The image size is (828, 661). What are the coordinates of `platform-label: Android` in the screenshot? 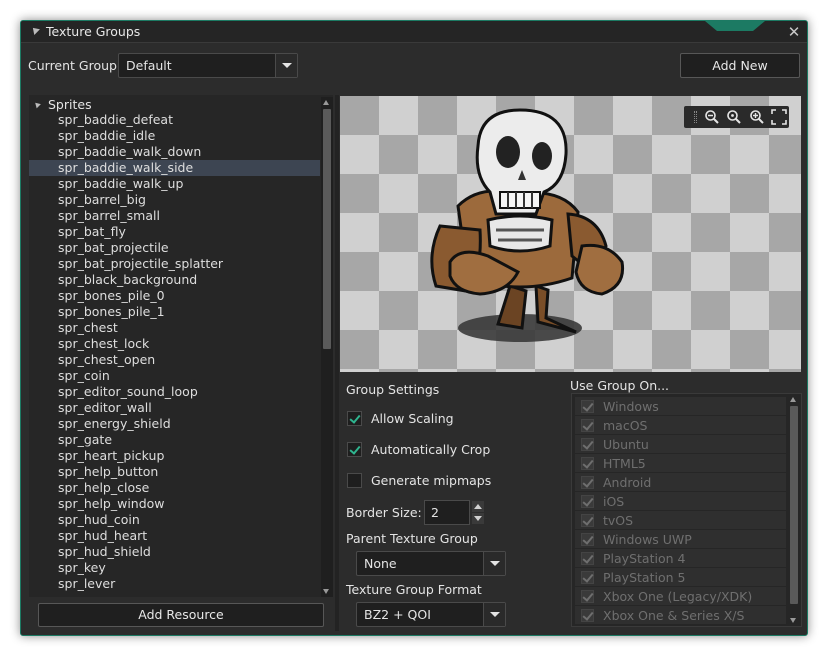 It's located at (627, 482).